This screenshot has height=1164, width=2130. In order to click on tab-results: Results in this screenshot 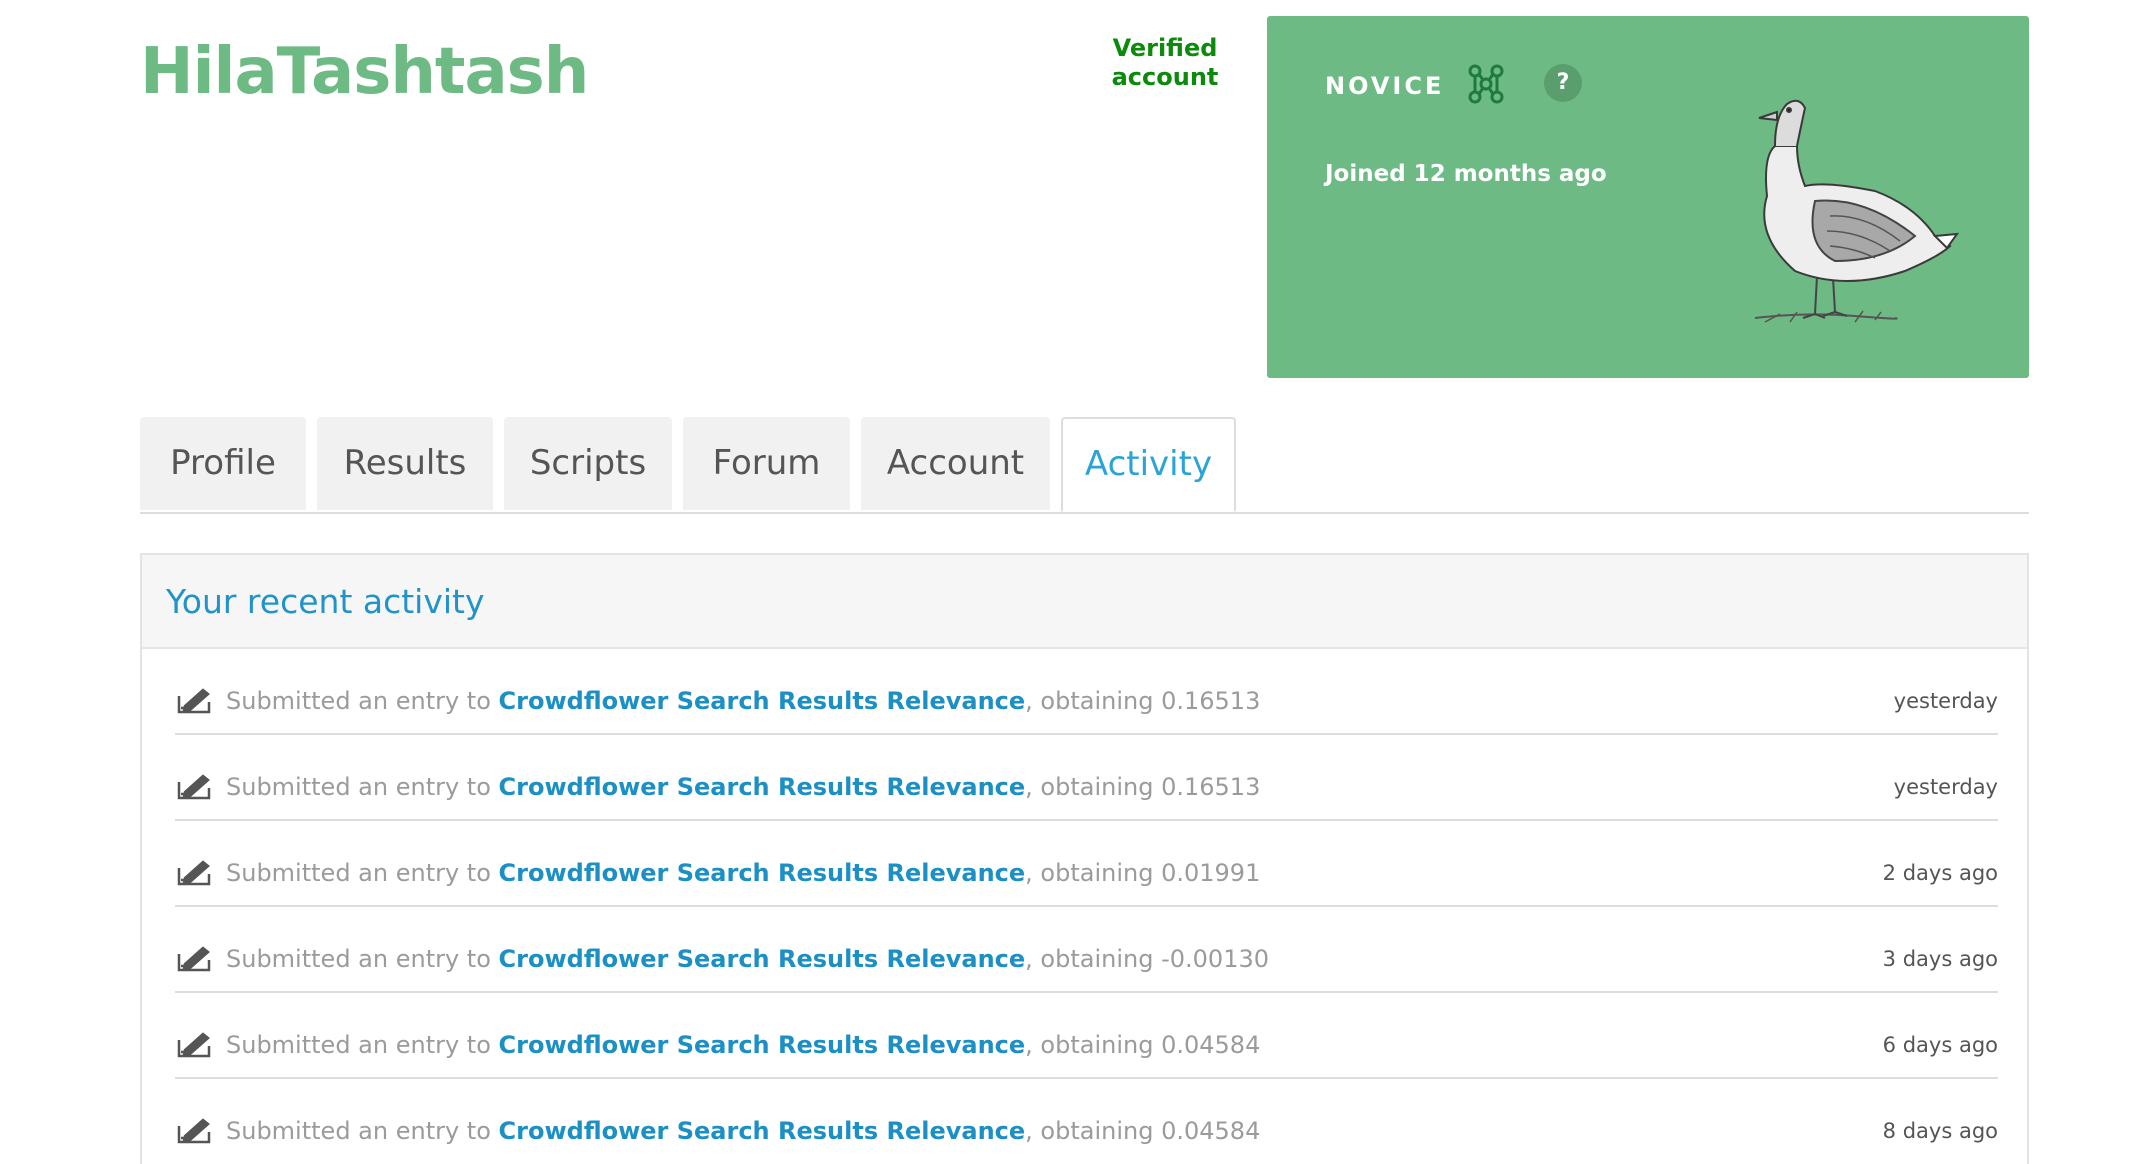, I will do `click(405, 463)`.